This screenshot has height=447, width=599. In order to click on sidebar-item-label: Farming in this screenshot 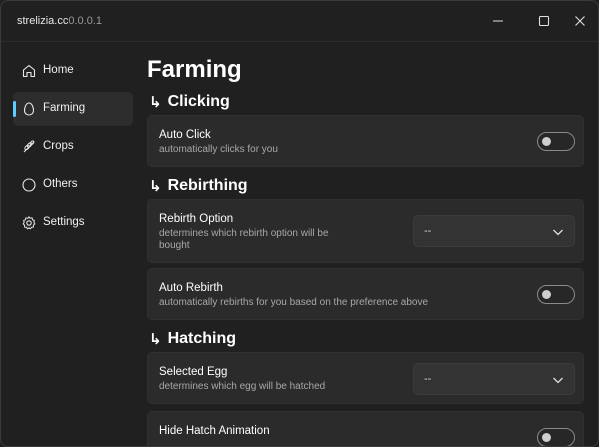, I will do `click(64, 108)`.